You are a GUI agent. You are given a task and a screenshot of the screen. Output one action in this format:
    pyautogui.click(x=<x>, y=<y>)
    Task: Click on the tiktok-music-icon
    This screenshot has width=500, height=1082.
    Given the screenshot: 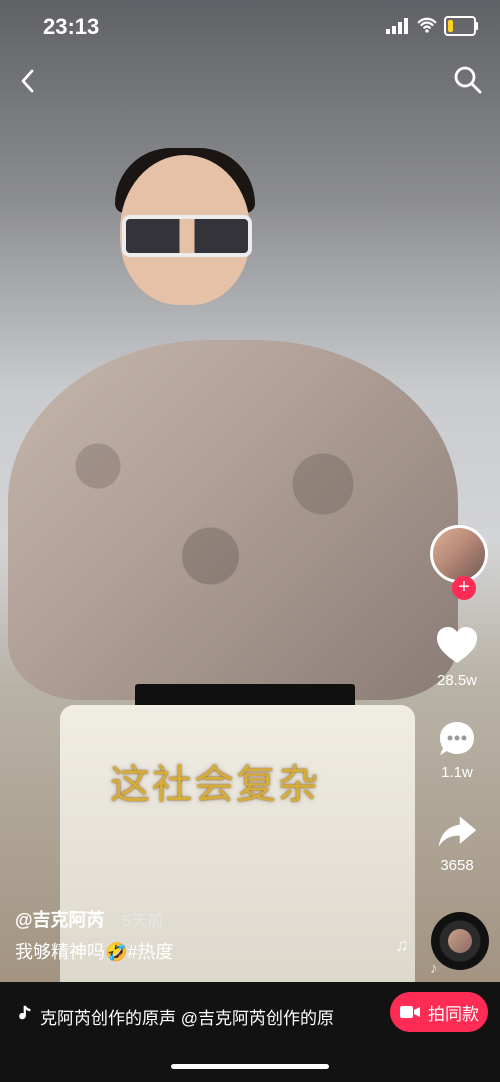 What is the action you would take?
    pyautogui.click(x=25, y=1012)
    